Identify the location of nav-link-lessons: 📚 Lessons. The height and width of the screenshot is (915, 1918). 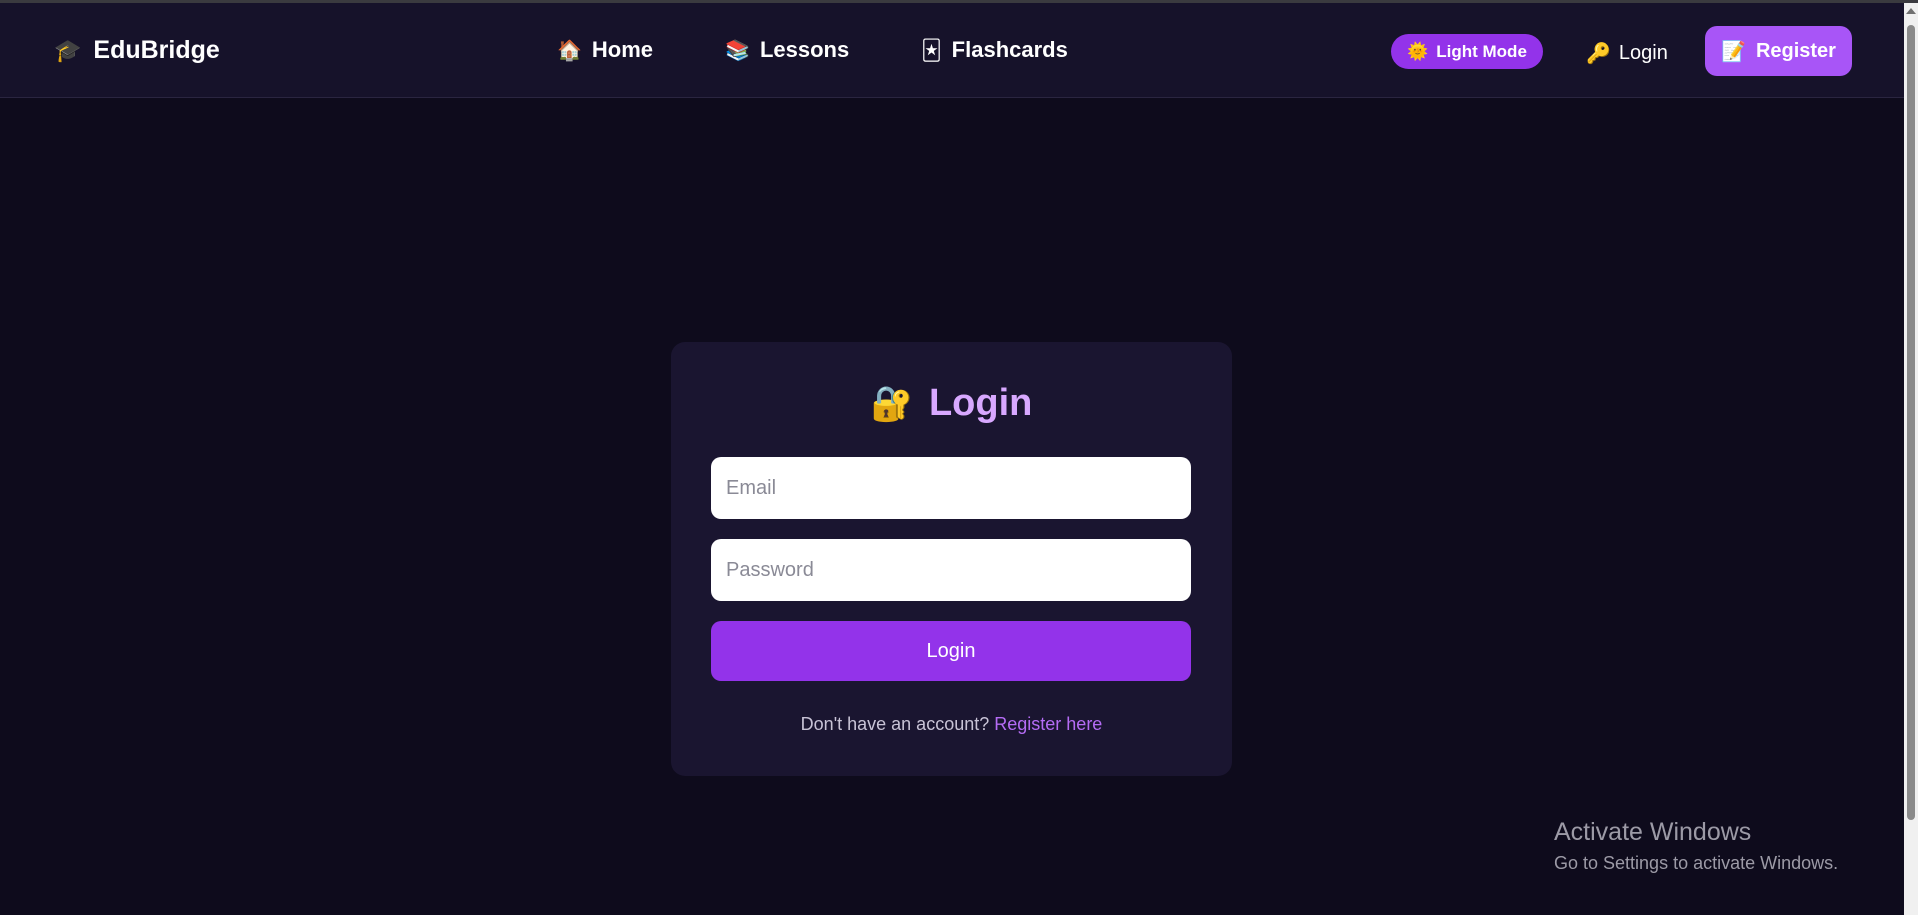
(787, 50).